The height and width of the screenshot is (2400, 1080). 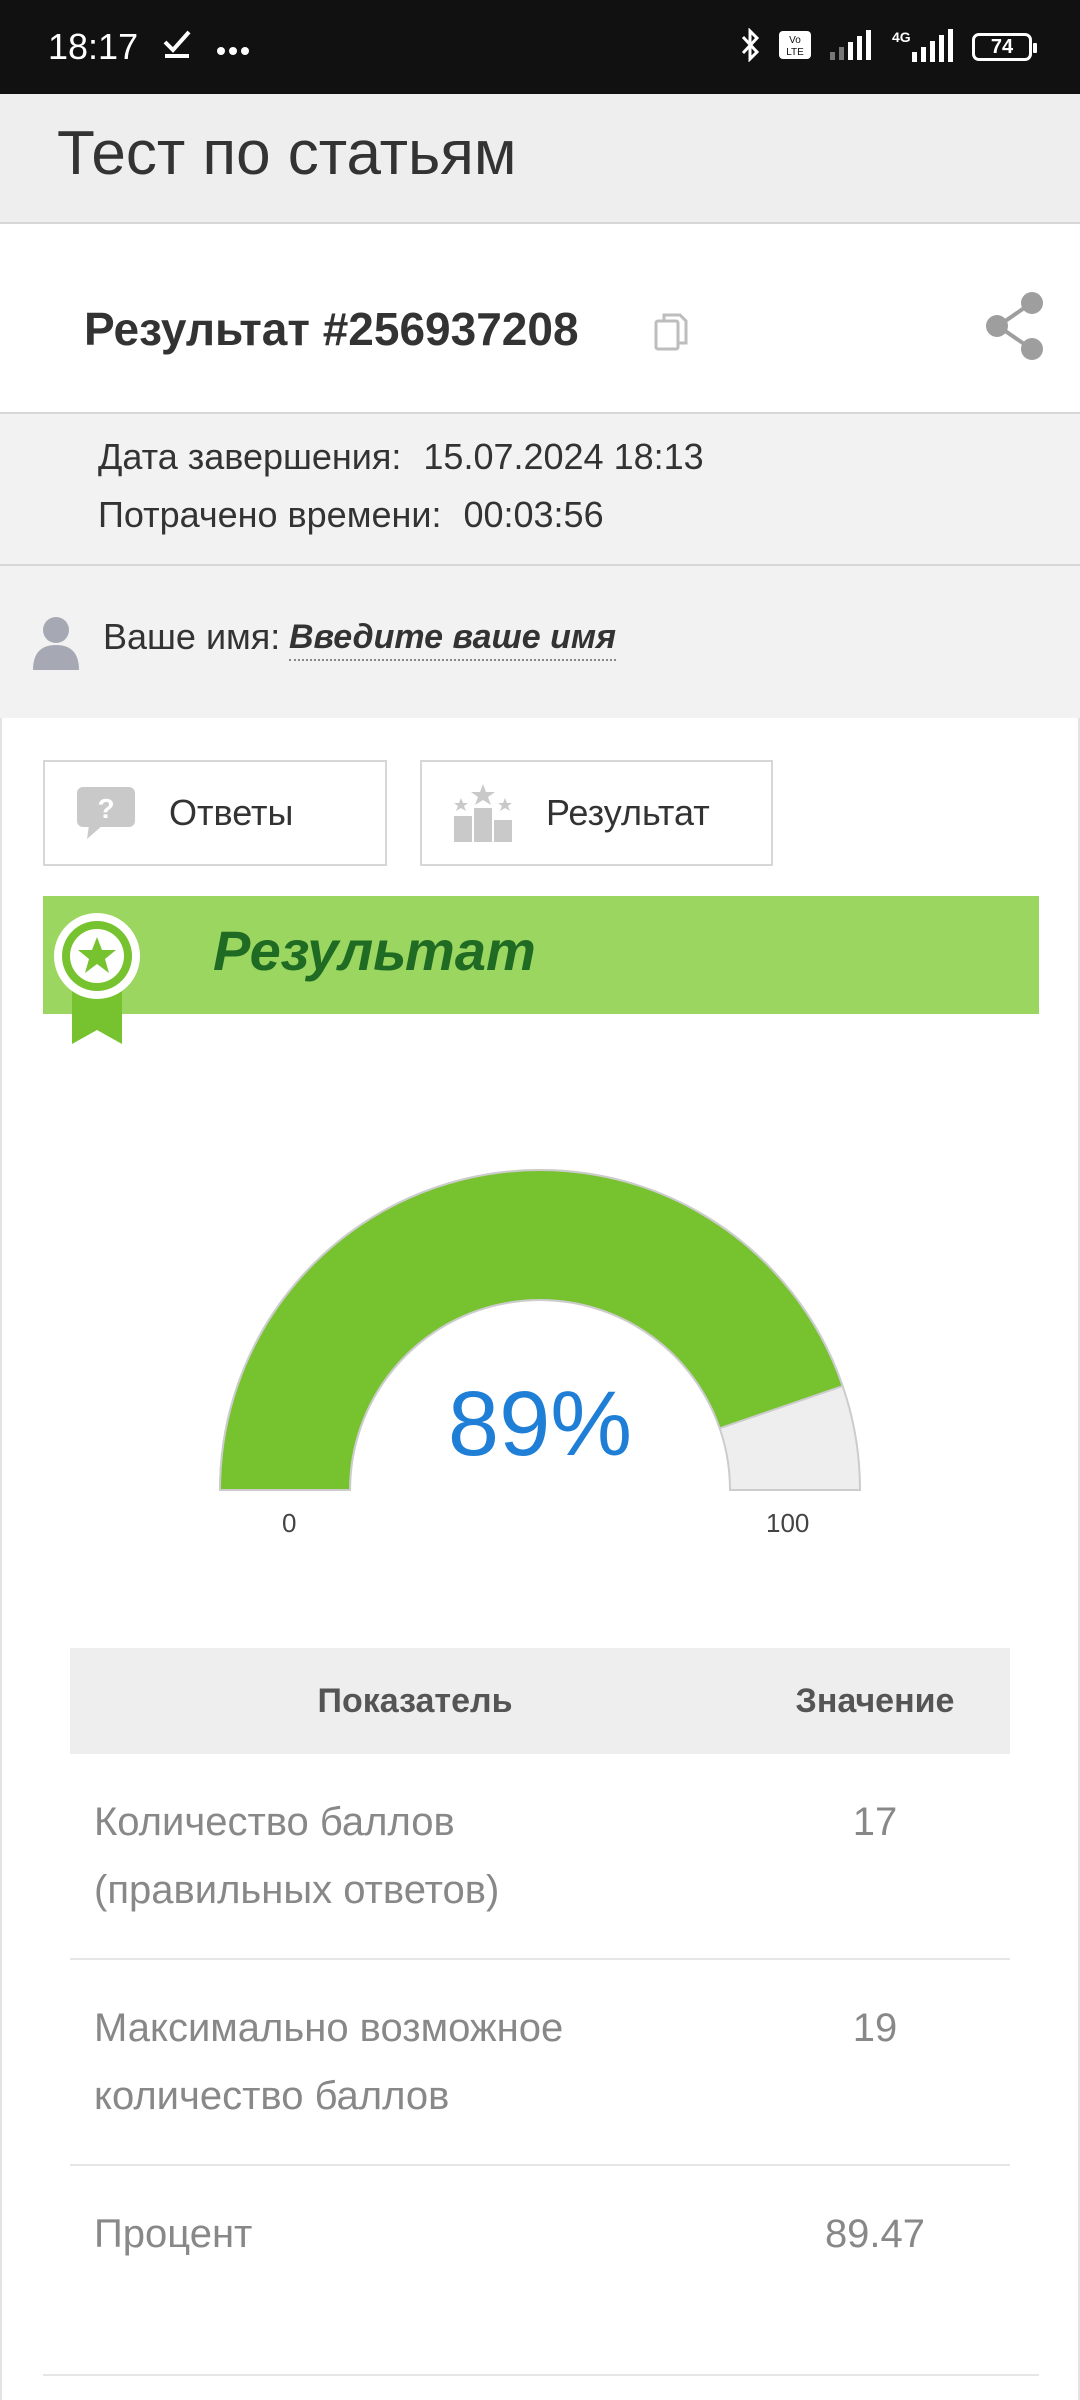 I want to click on name-row: Ваше имя: Введите ваше имя, so click(x=540, y=642).